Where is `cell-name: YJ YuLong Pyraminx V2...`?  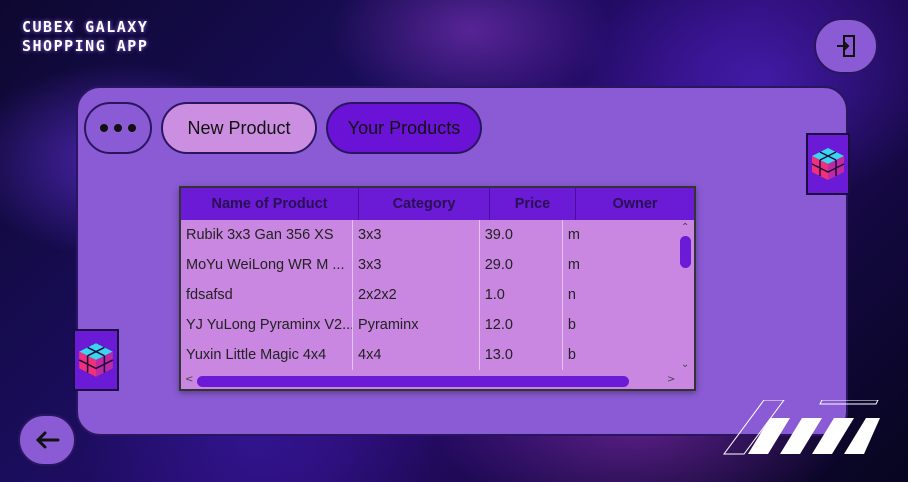
cell-name: YJ YuLong Pyraminx V2... is located at coordinates (267, 325).